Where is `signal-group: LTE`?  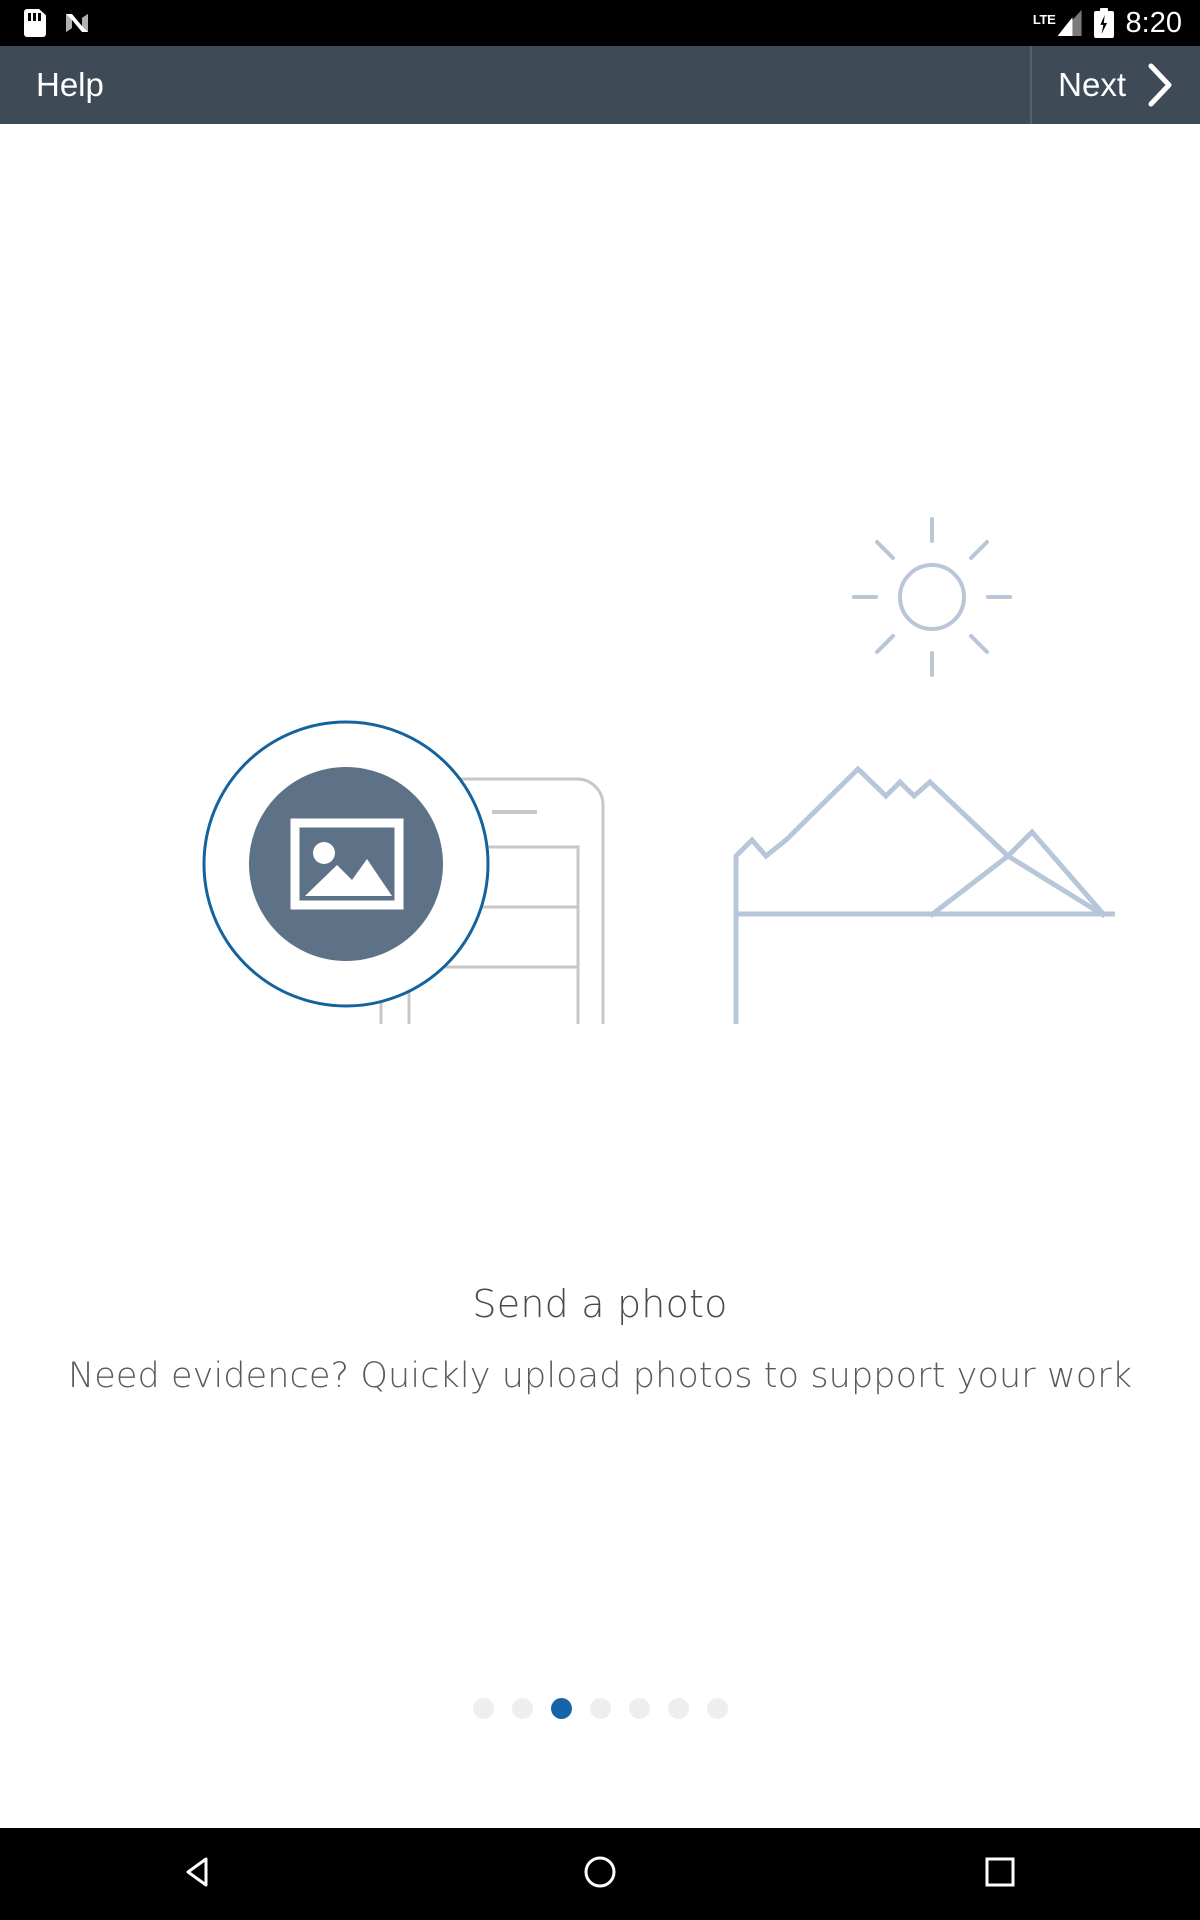 signal-group: LTE is located at coordinates (1057, 23).